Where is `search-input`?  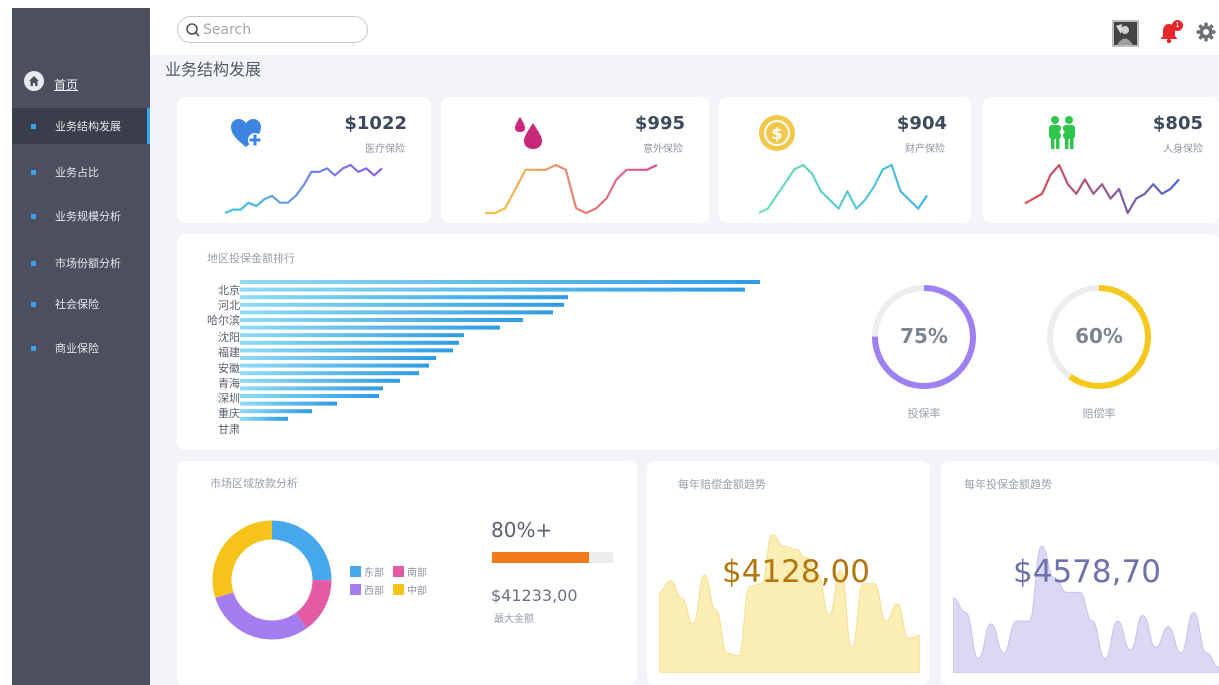 search-input is located at coordinates (283, 29).